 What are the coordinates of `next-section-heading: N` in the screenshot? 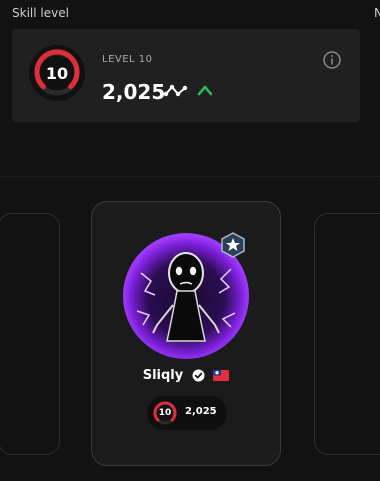 It's located at (377, 13).